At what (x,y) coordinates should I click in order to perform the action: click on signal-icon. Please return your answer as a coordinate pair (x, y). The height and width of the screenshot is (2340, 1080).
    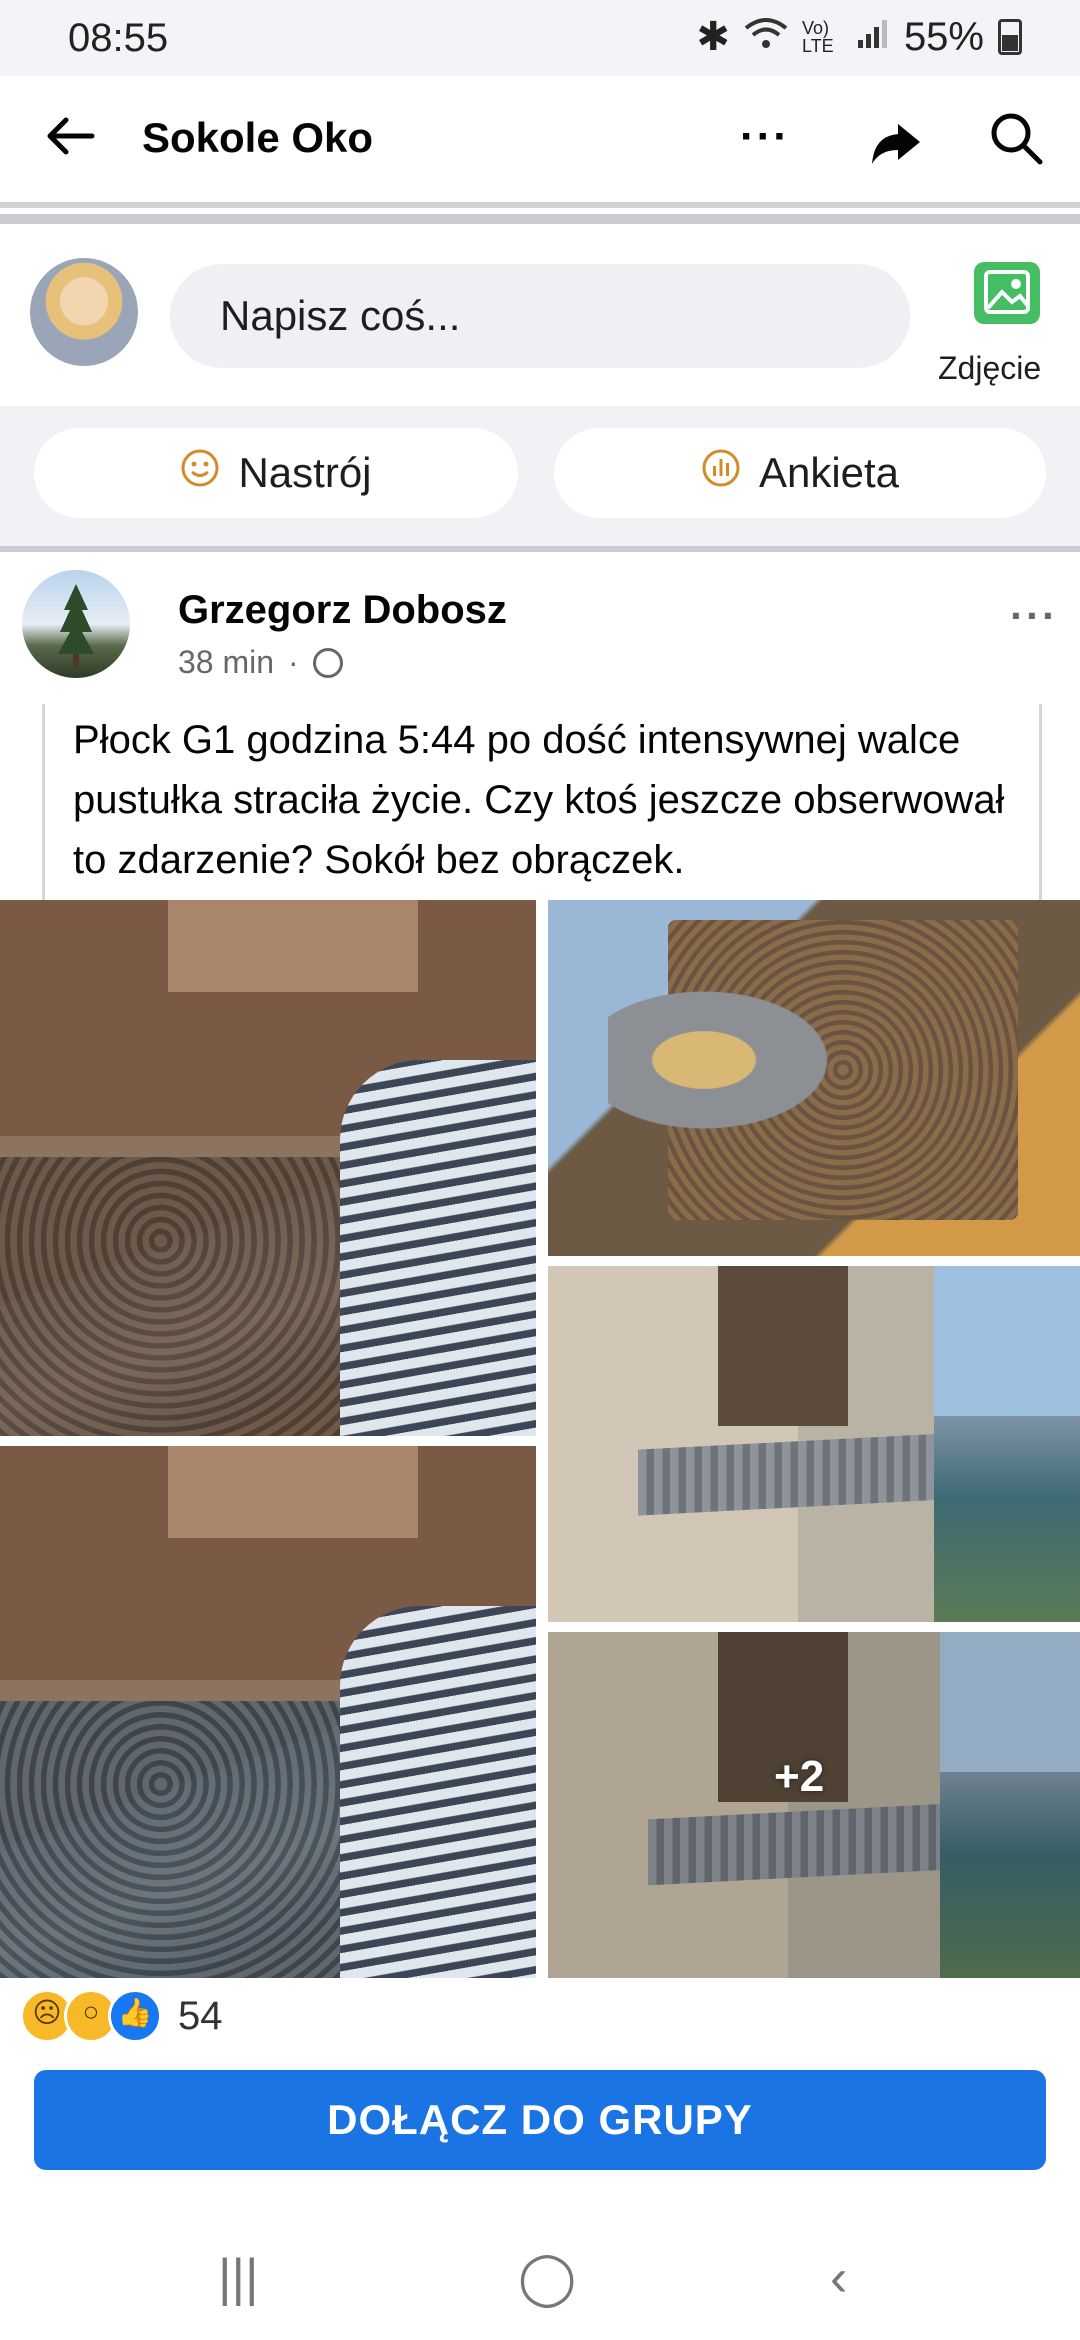
    Looking at the image, I should click on (873, 37).